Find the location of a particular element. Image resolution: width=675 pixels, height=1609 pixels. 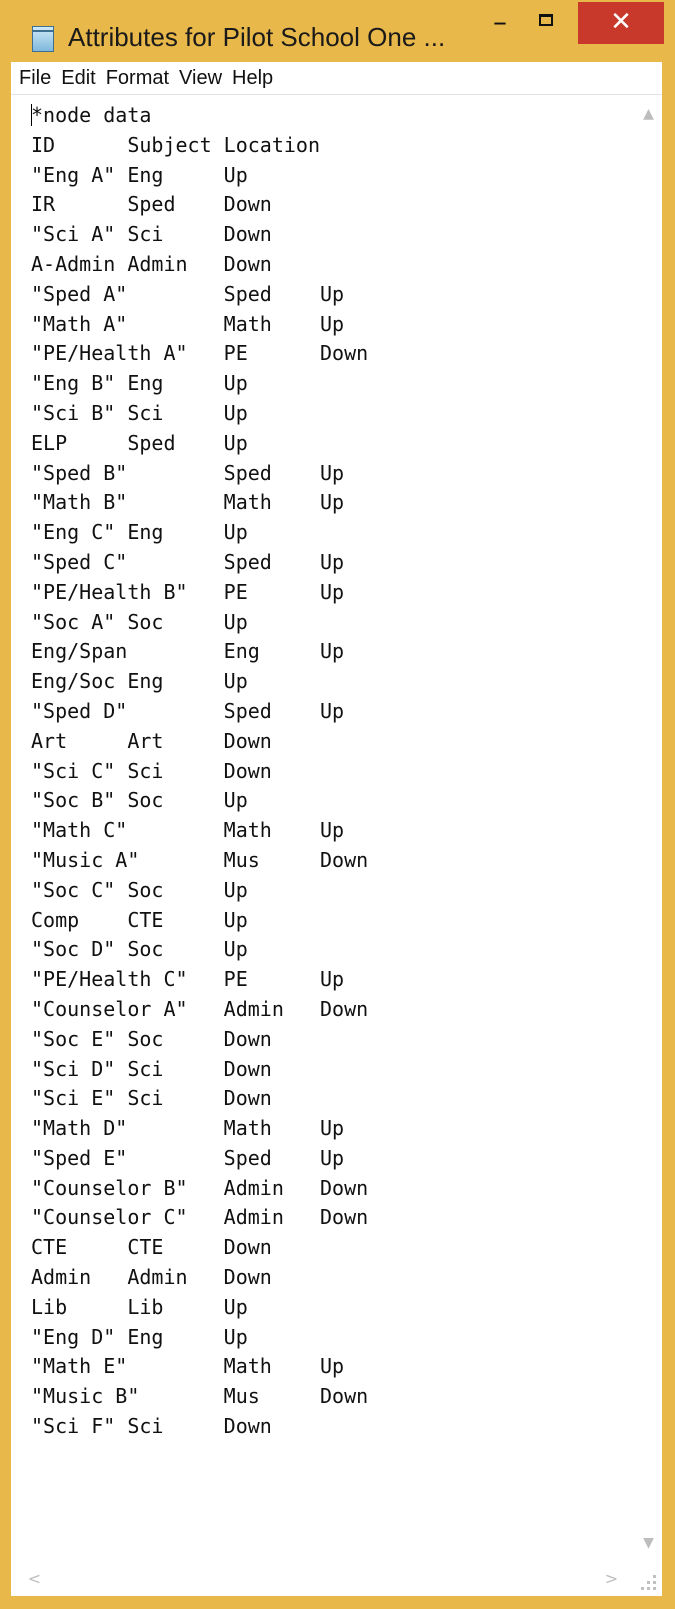

menu-help: Help is located at coordinates (252, 78).